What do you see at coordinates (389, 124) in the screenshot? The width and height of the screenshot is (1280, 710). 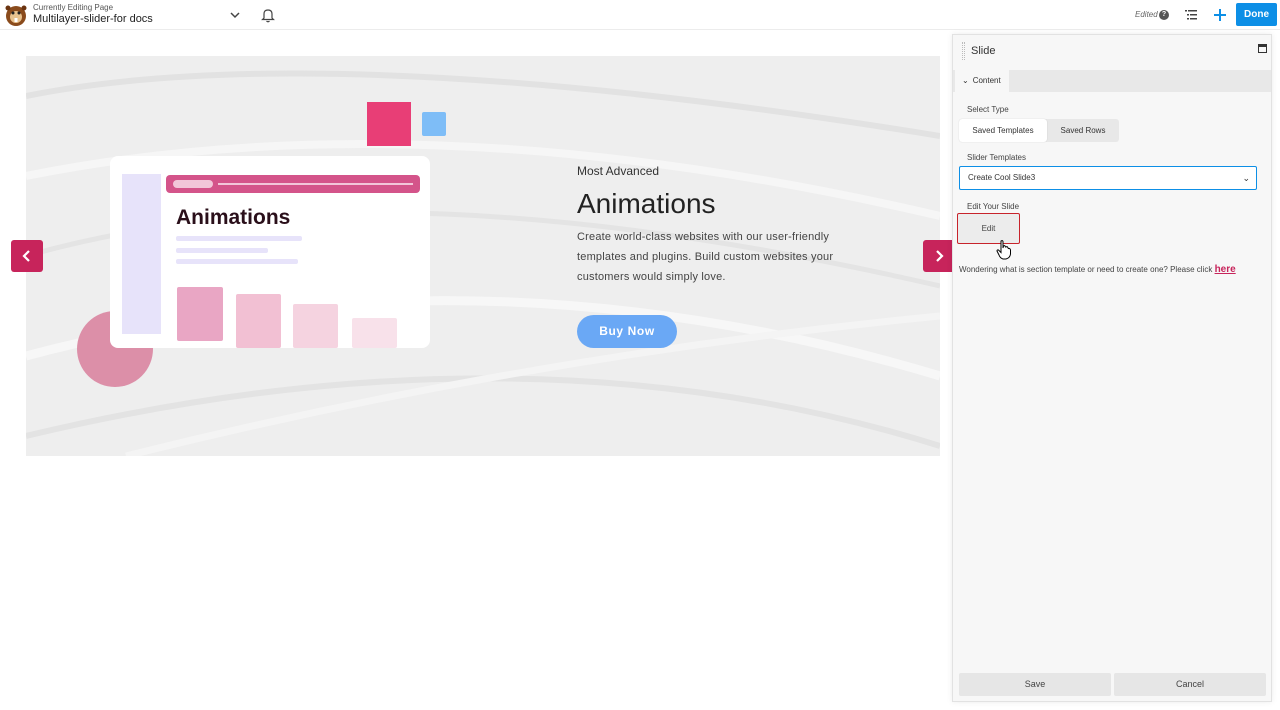 I see `pink-square` at bounding box center [389, 124].